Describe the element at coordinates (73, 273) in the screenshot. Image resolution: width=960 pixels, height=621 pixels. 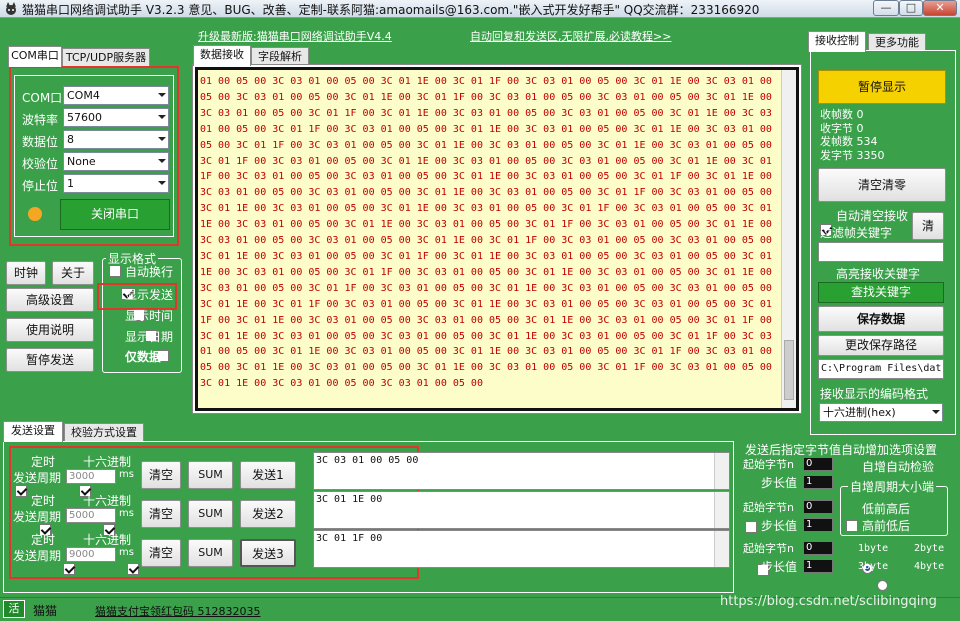
I see `about-button: 关于` at that location.